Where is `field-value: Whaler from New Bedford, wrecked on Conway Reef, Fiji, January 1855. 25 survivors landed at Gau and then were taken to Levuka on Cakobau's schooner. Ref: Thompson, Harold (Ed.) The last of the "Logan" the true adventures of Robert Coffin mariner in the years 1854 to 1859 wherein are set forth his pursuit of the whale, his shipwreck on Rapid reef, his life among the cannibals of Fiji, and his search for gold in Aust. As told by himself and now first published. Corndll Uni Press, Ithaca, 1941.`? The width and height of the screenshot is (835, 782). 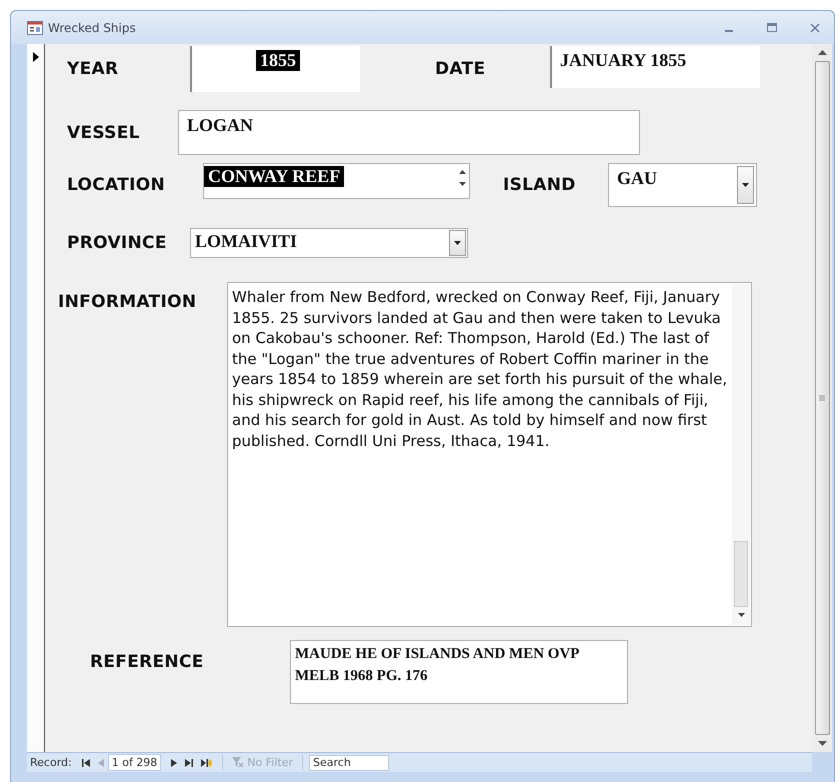
field-value: Whaler from New Bedford, wrecked on Conway Reef, Fiji, January 1855. 25 survivors landed at Gau and then were taken to Levuka on Cakobau's schooner. Ref: Thompson, Harold (Ed.) The last of the "Logan" the true adventures of Robert Coffin mariner in the years 1854 to 1859 wherein are set forth his pursuit of the whale, his shipwreck on Rapid reef, his life among the cannibals of Fiji, and his search for gold in Aust. As told by himself and now first published. Corndll Uni Press, Ithaca, 1941. is located at coordinates (479, 369).